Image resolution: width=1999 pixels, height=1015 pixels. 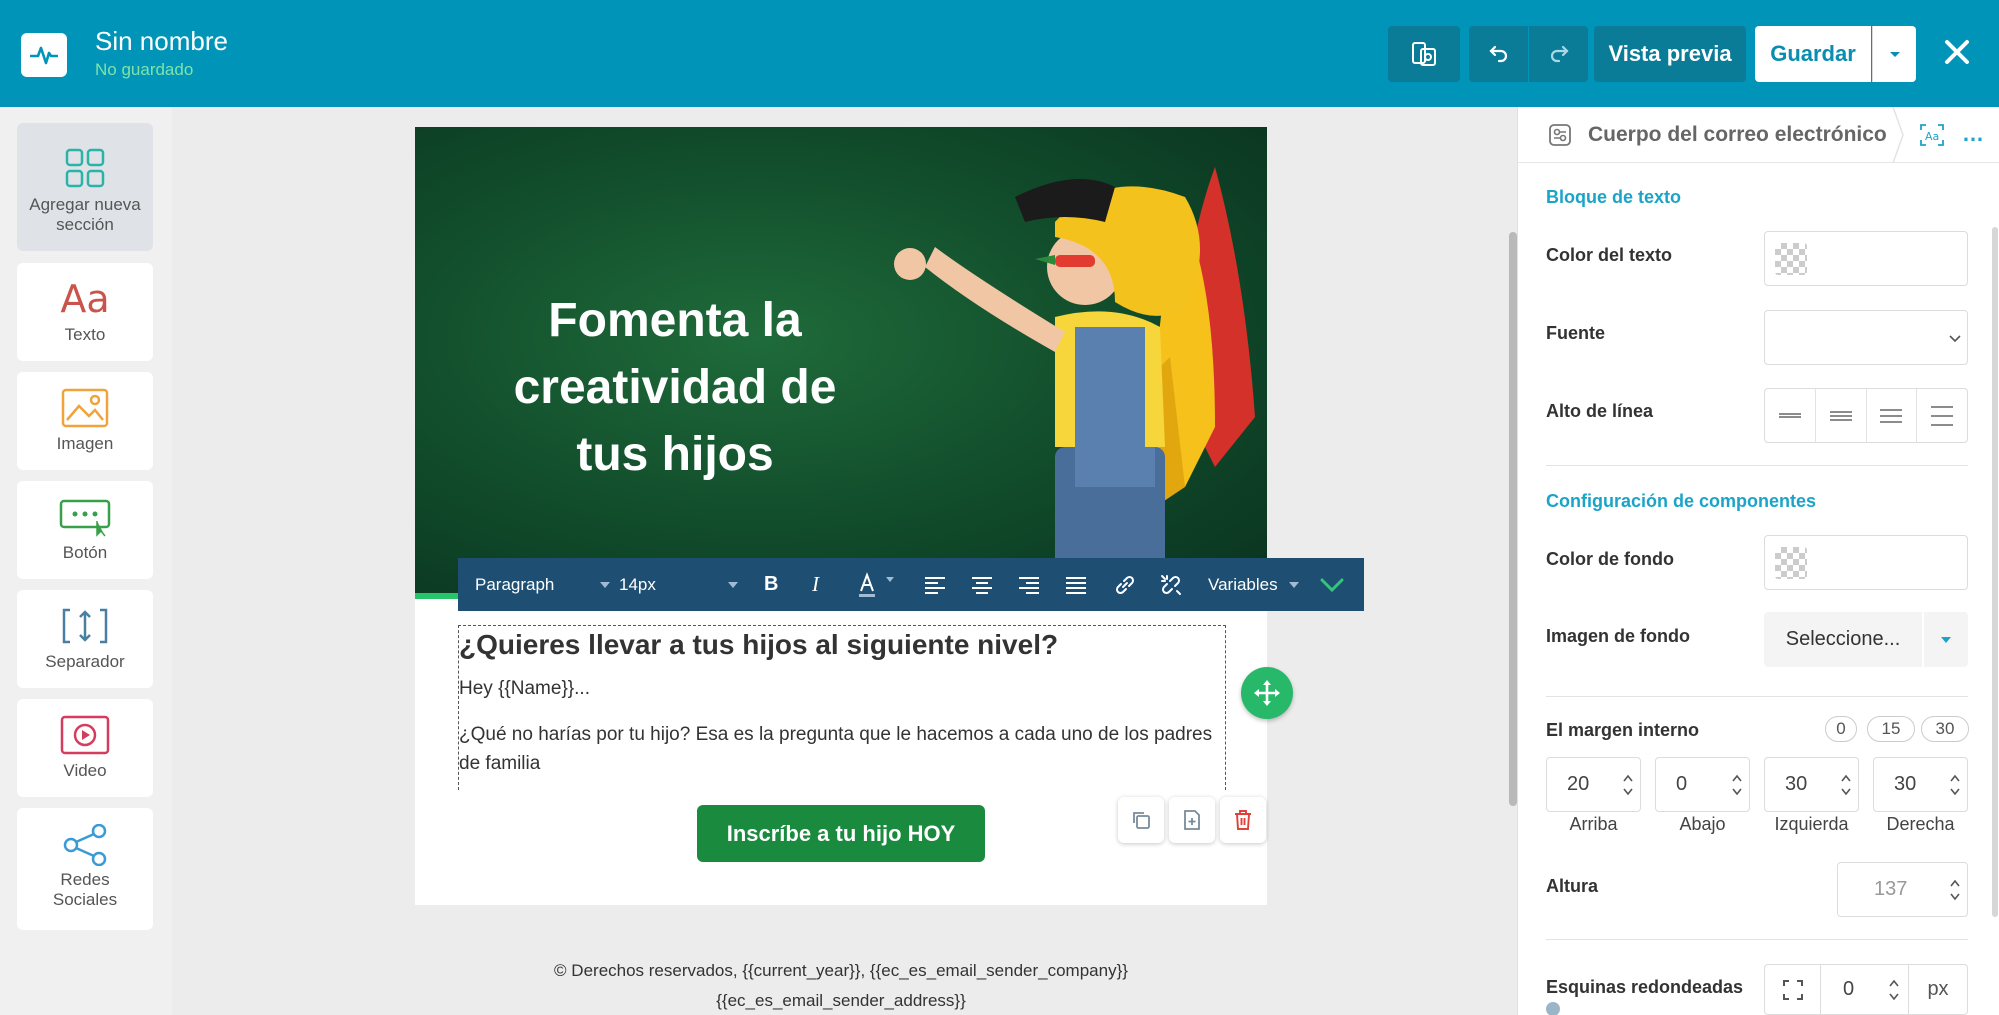 I want to click on tool-label: Redes Sociales, so click(x=85, y=889).